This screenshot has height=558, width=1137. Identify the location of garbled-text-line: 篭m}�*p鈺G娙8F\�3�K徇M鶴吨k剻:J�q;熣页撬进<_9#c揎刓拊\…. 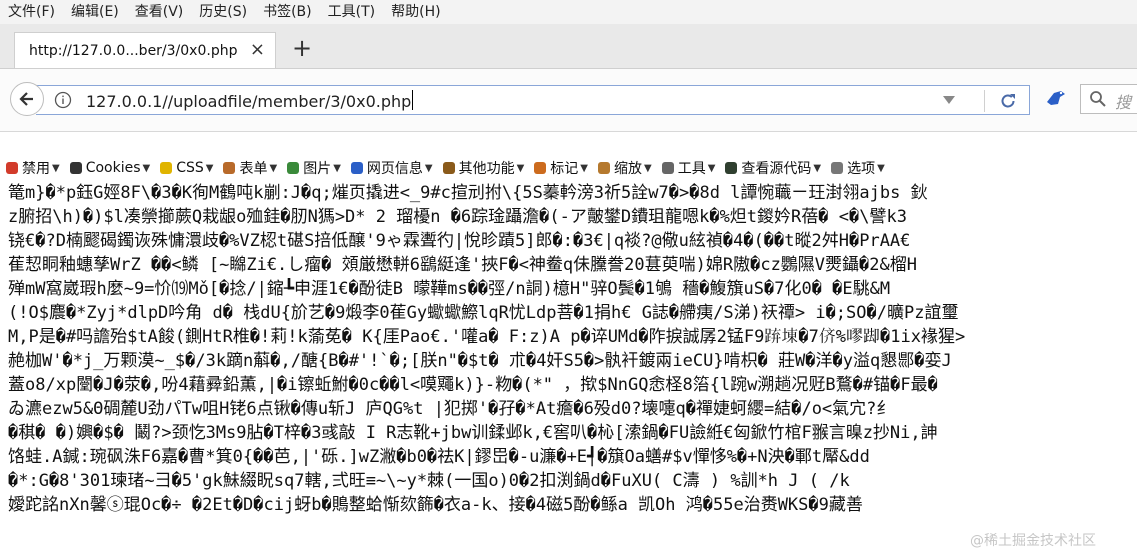
(468, 193).